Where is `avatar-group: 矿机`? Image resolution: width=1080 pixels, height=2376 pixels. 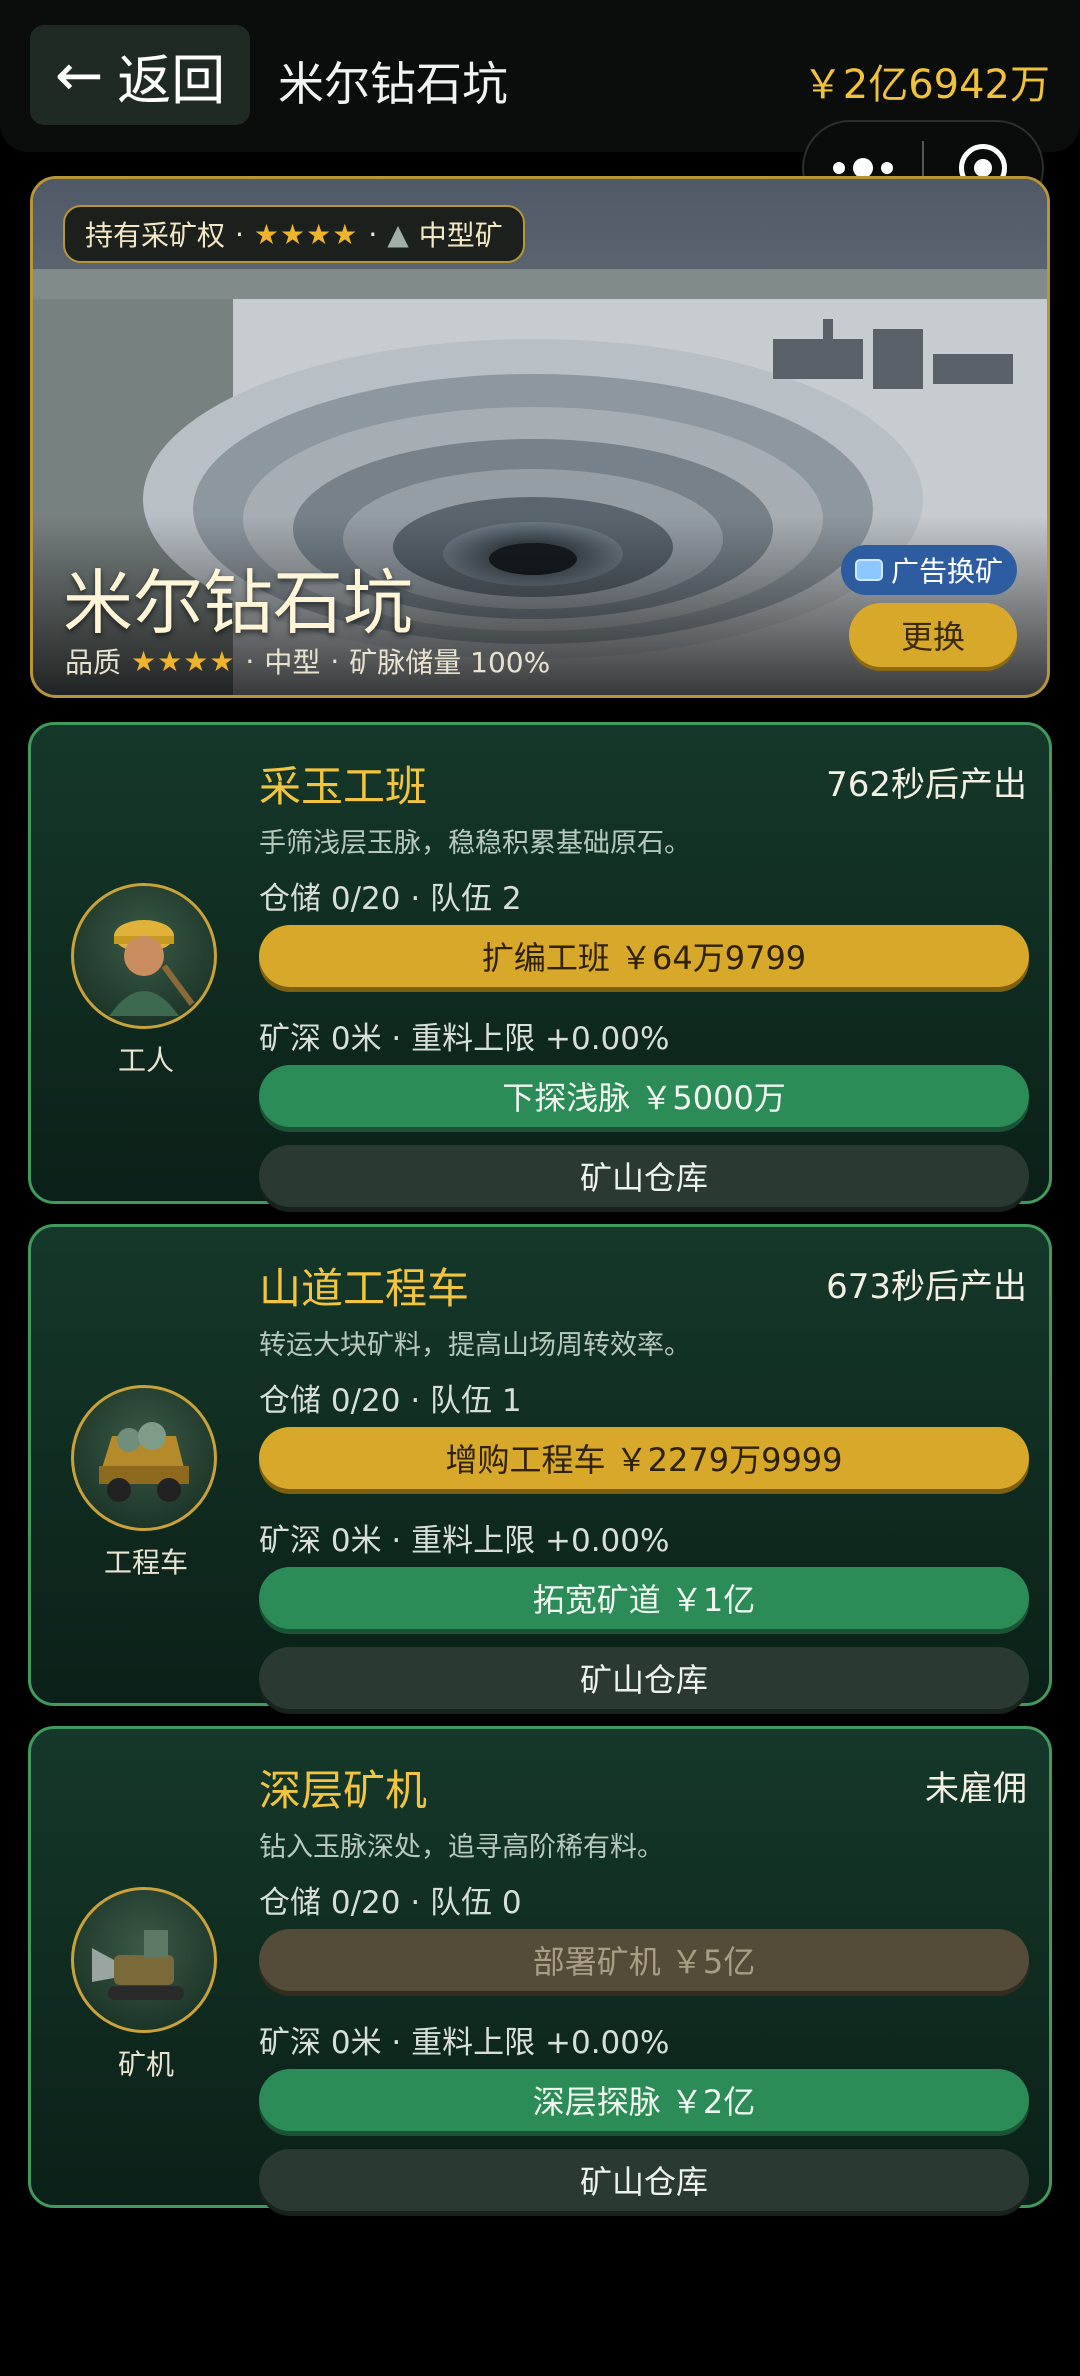 avatar-group: 矿机 is located at coordinates (146, 1985).